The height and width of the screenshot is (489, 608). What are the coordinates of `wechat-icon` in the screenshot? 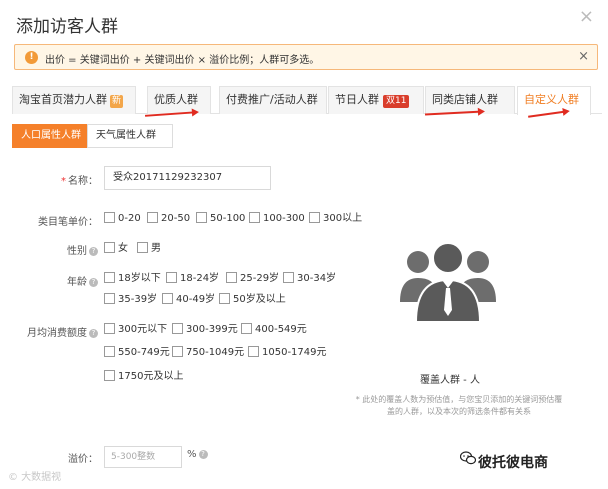 It's located at (468, 458).